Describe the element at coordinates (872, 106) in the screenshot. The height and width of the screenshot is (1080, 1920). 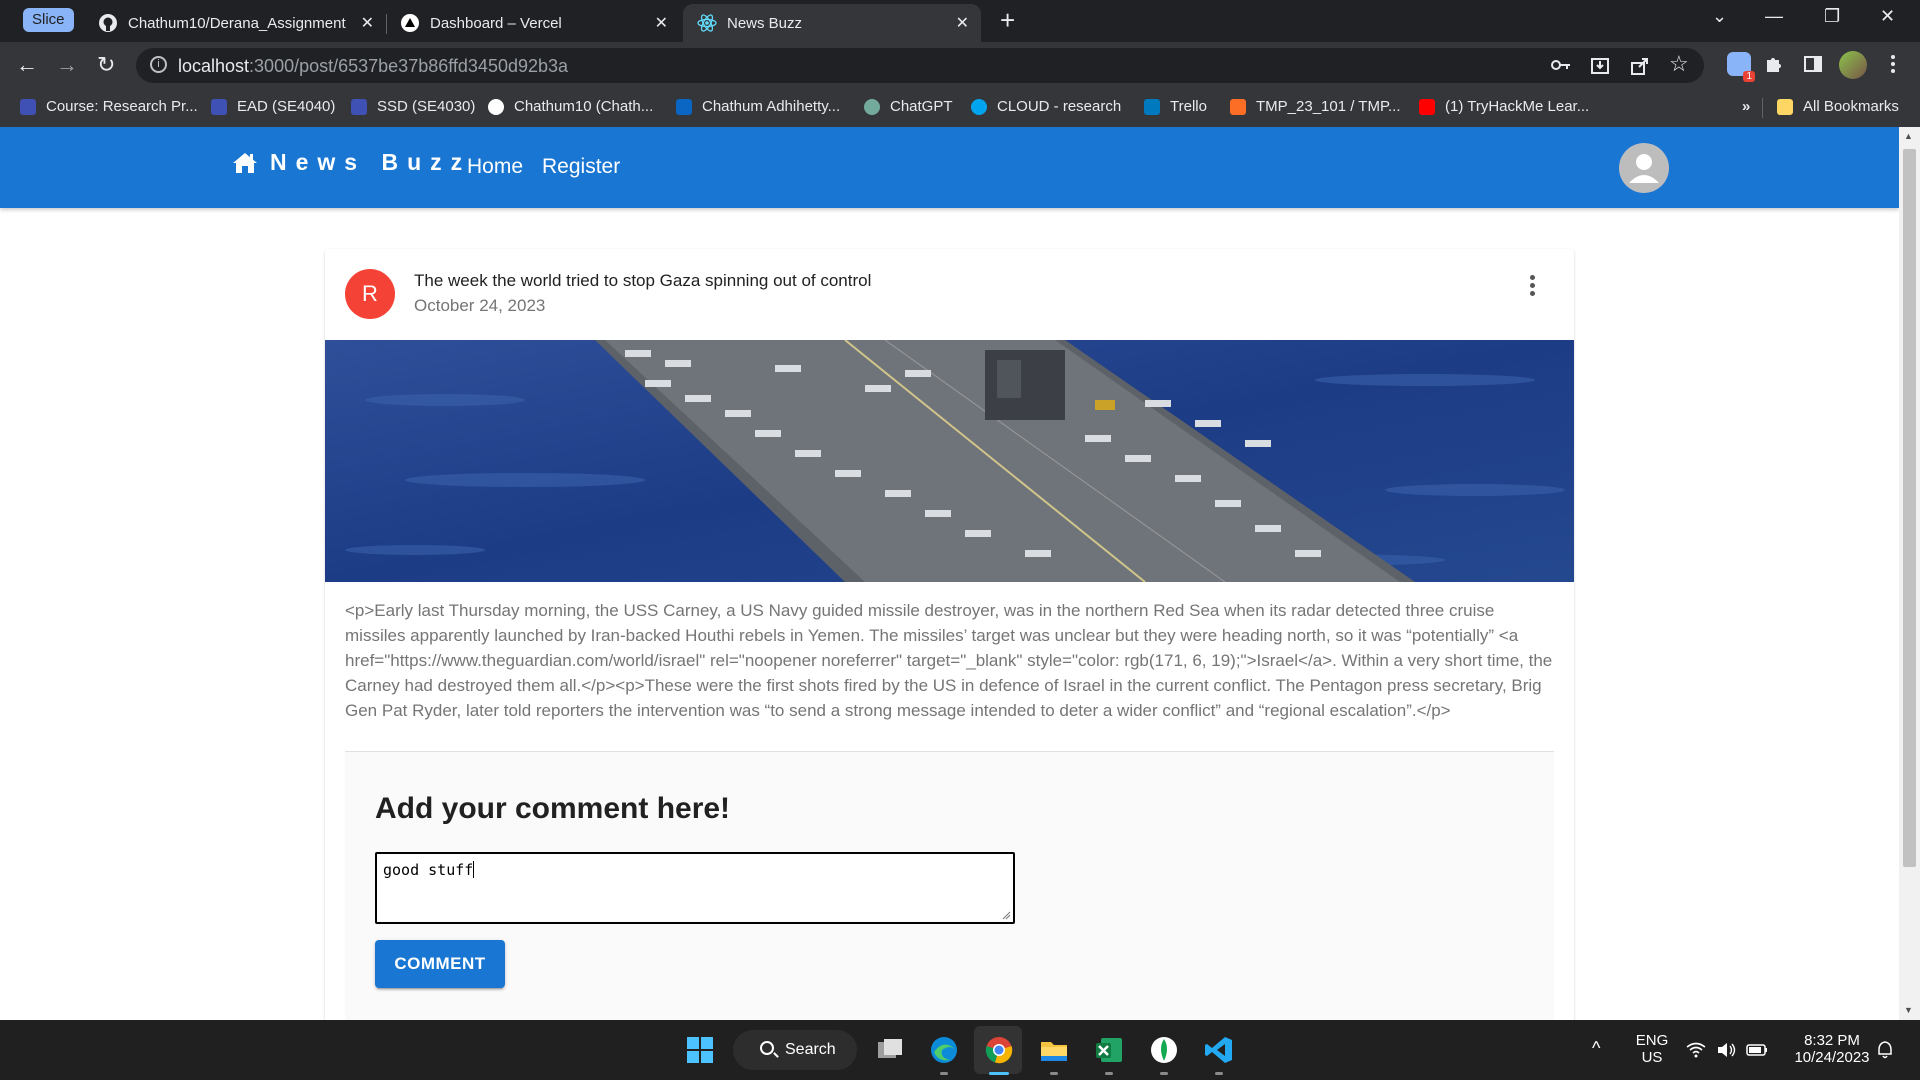
I see `chatgpt-icon` at that location.